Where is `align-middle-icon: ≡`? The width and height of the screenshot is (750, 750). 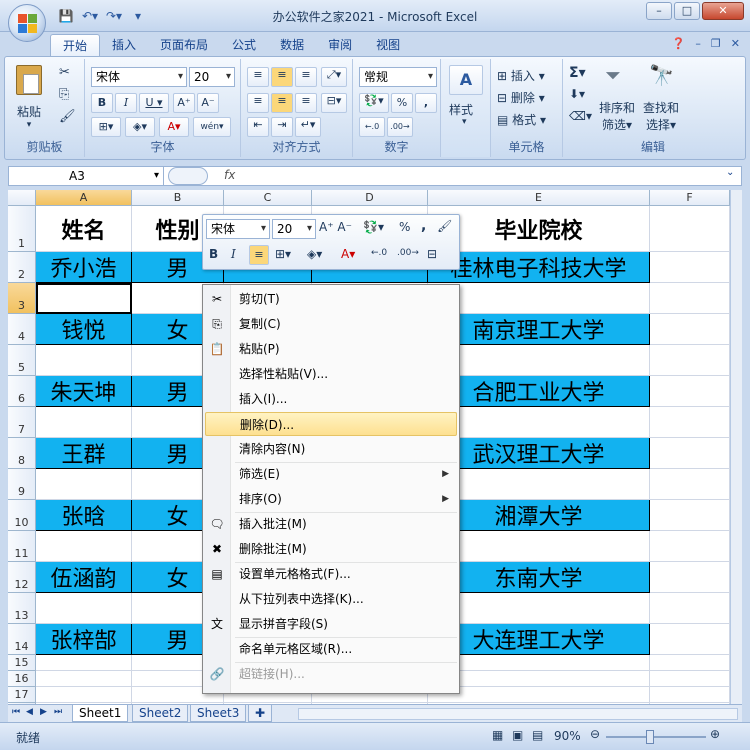 align-middle-icon: ≡ is located at coordinates (282, 77).